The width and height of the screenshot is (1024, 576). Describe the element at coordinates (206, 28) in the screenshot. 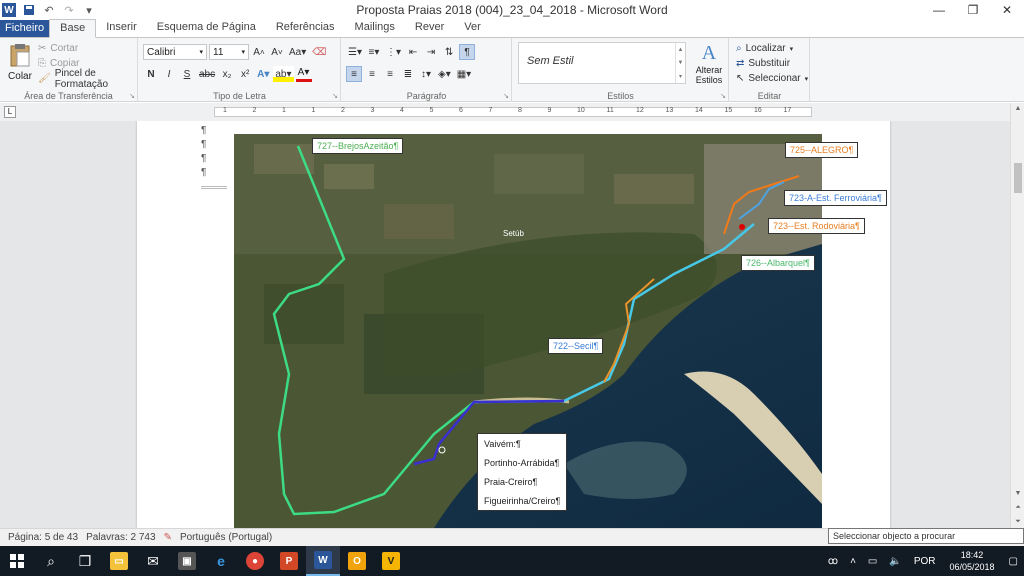

I see `tab-page-layout: Esquema de Página` at that location.